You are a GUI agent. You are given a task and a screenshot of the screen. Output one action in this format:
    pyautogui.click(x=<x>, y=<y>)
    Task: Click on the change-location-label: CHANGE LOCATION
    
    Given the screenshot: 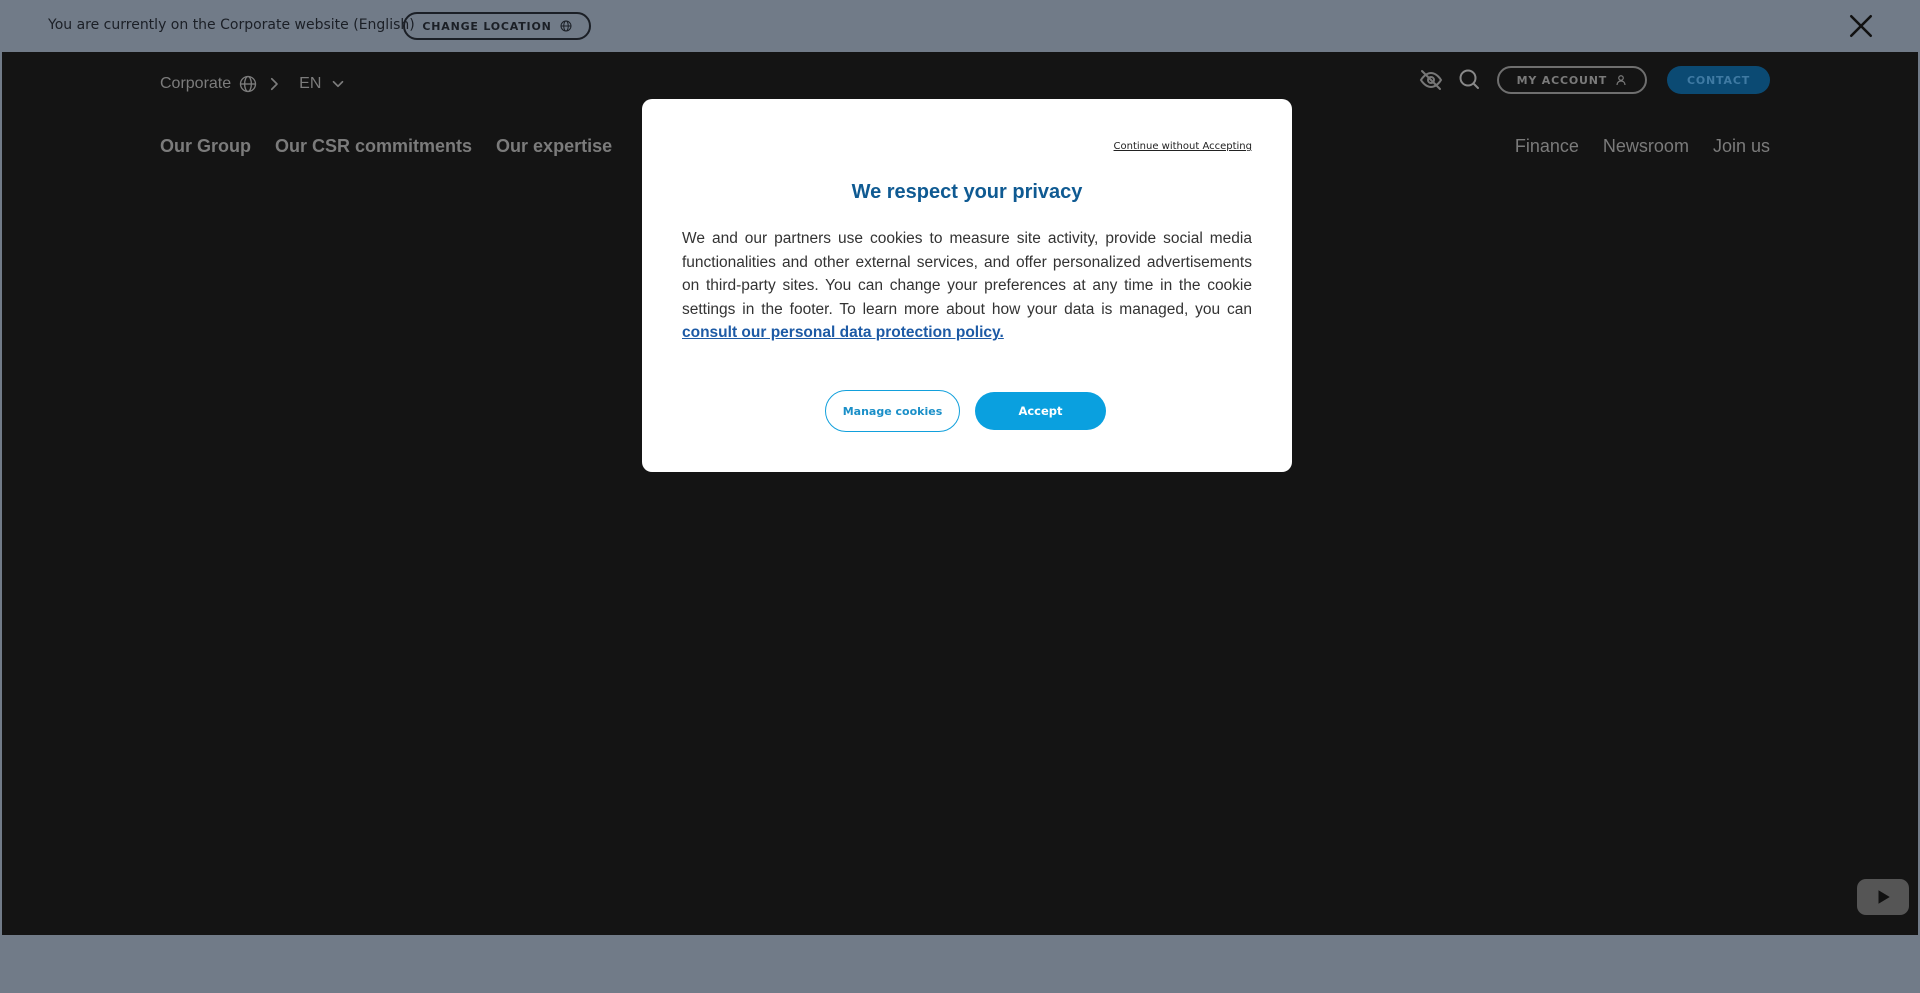 What is the action you would take?
    pyautogui.click(x=487, y=26)
    